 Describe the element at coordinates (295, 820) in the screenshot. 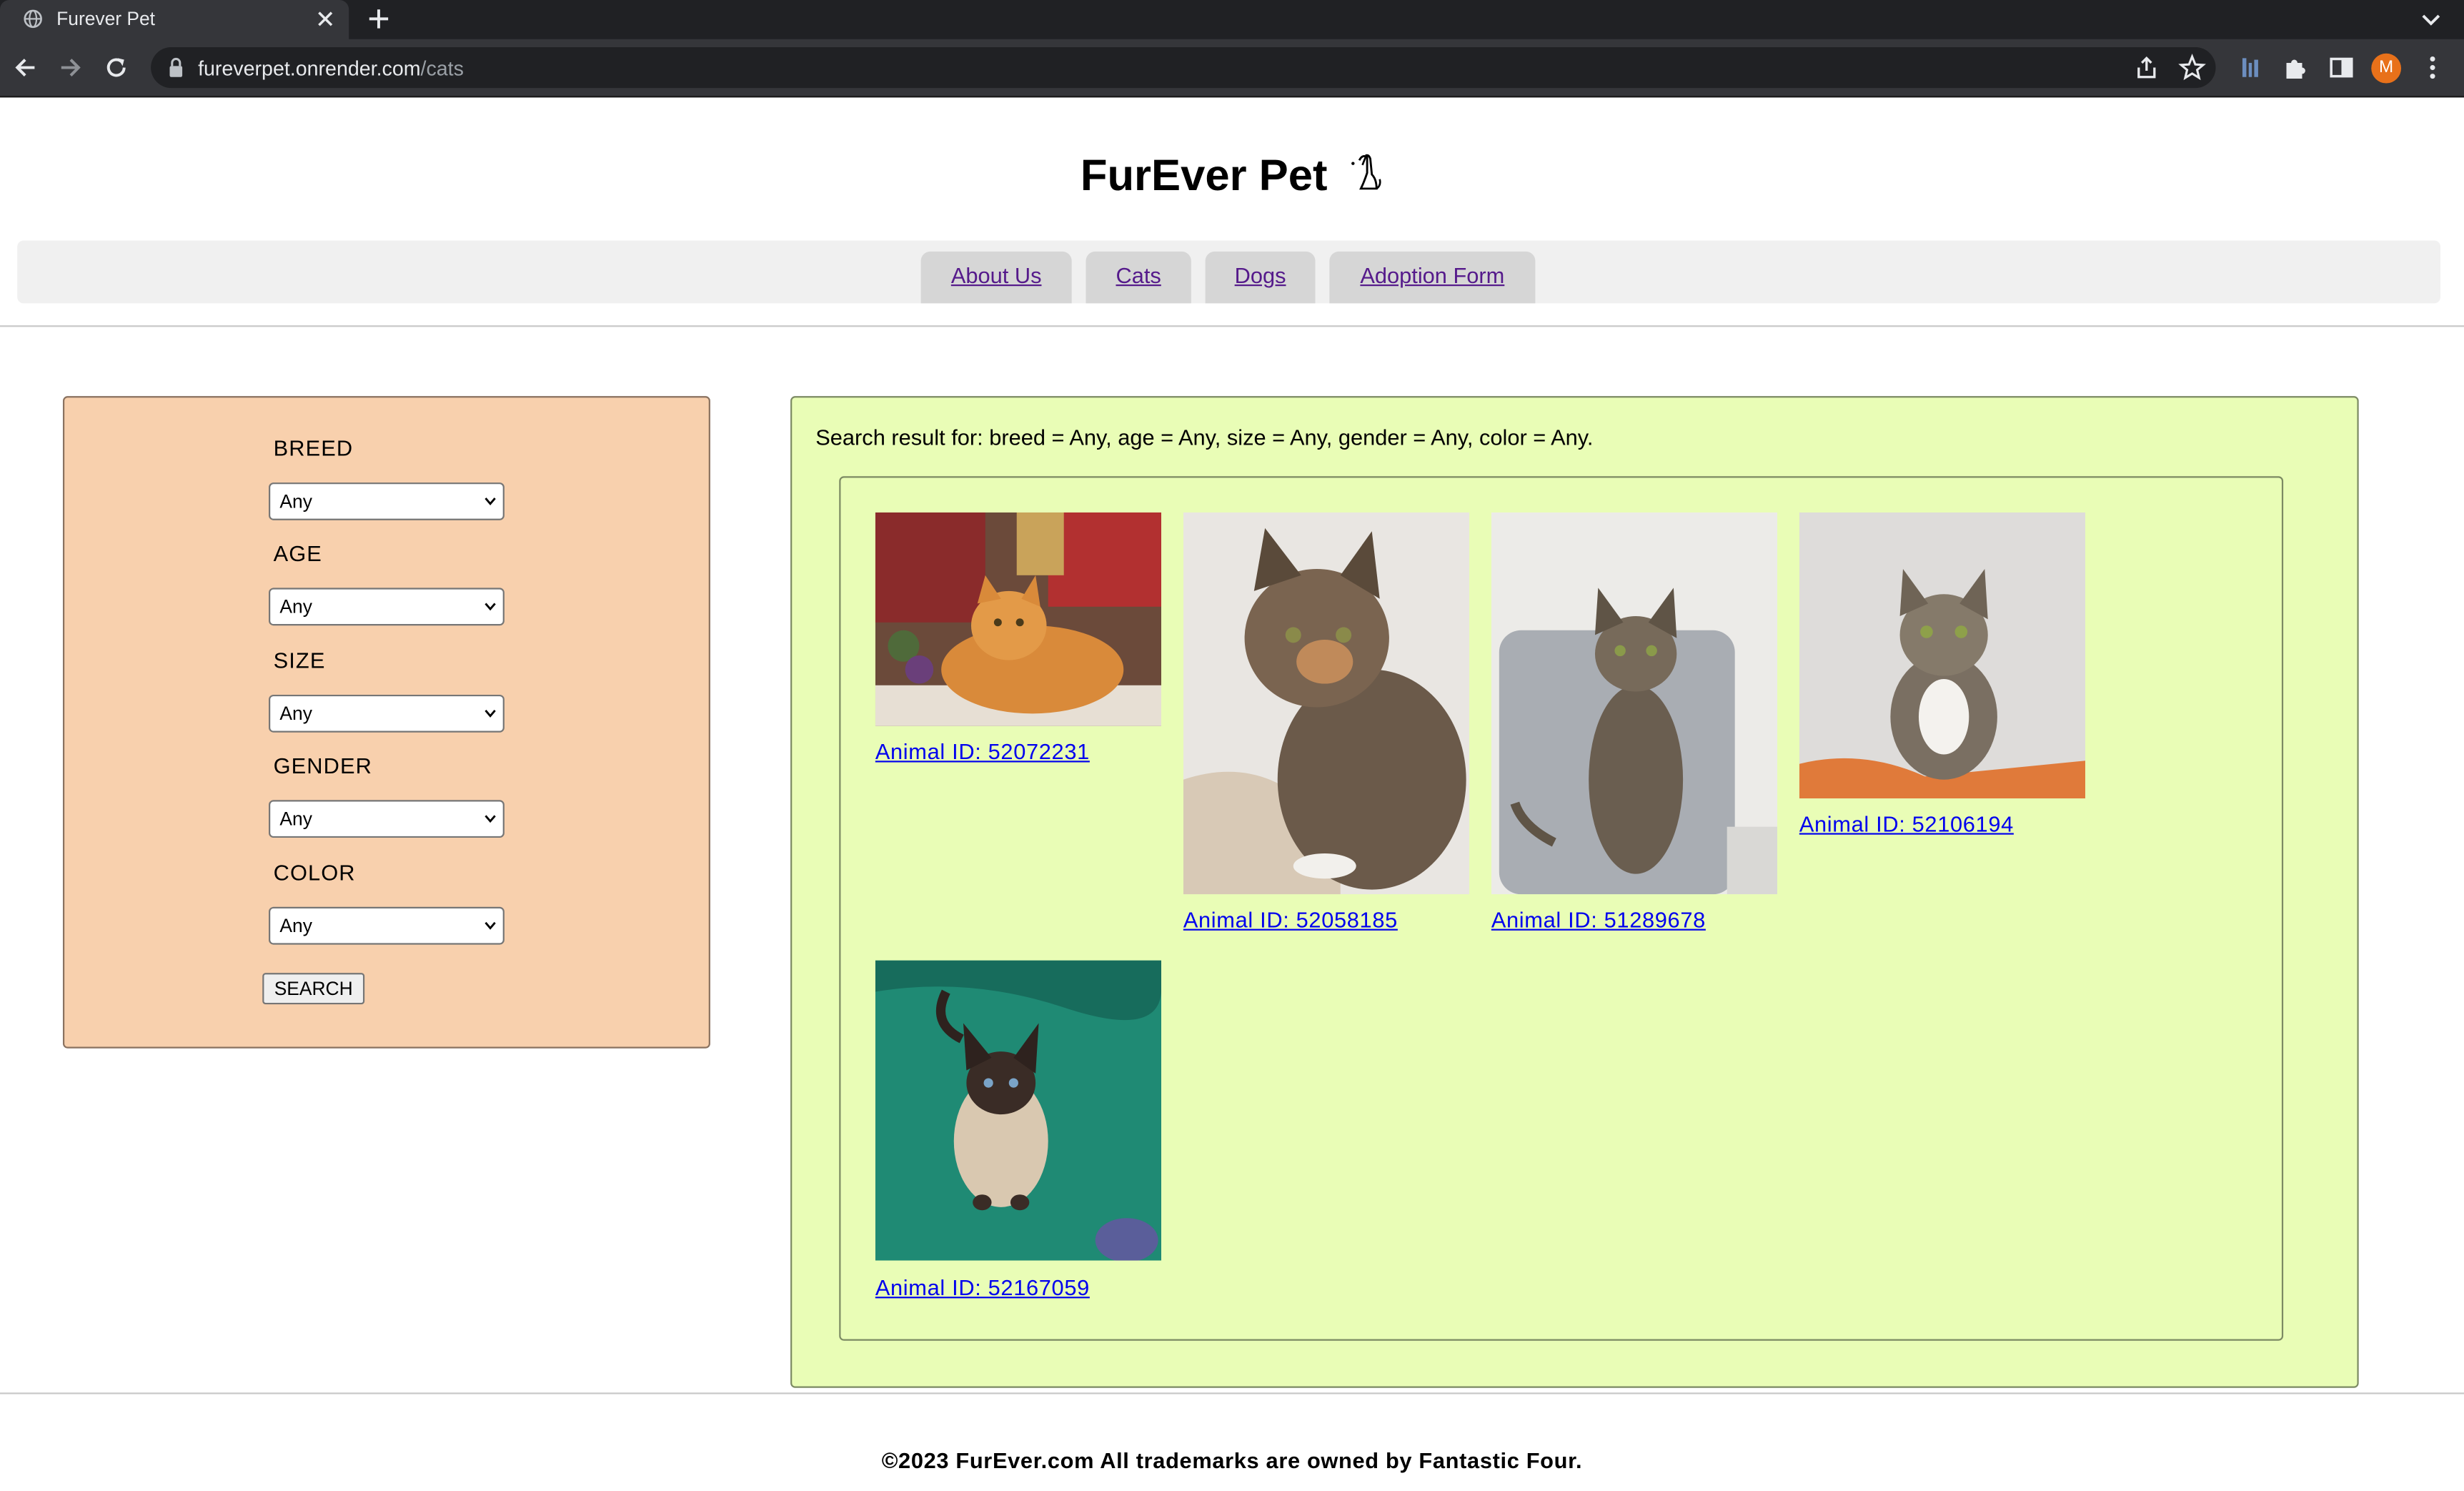

I see `gender-select-value: Any` at that location.